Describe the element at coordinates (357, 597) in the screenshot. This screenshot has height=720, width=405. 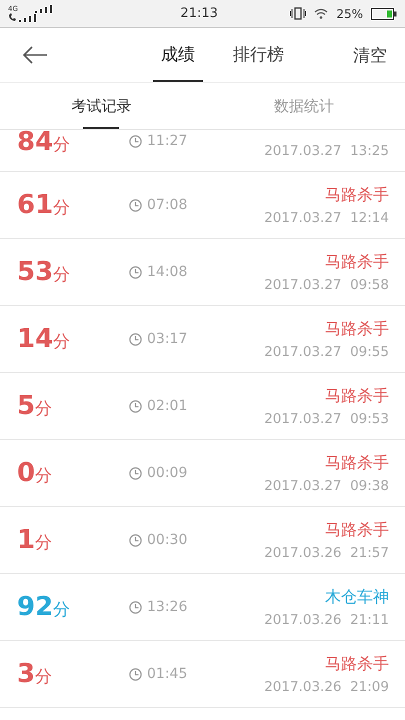
I see `player-title: 木仓车神` at that location.